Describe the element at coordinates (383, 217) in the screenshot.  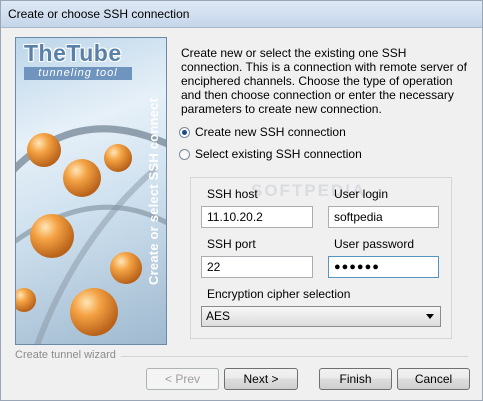
I see `user-login-input: softpedia` at that location.